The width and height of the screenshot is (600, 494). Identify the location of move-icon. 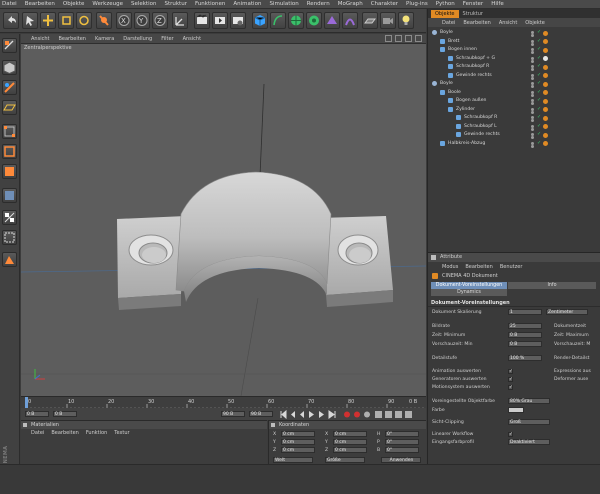
(48, 20).